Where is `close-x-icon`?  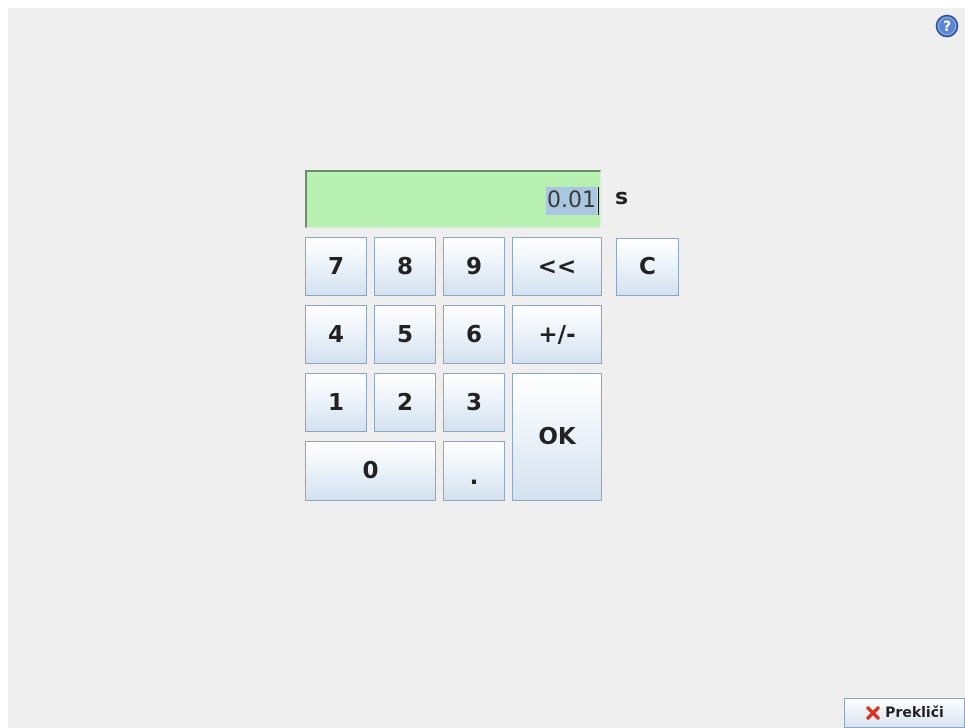 close-x-icon is located at coordinates (873, 713).